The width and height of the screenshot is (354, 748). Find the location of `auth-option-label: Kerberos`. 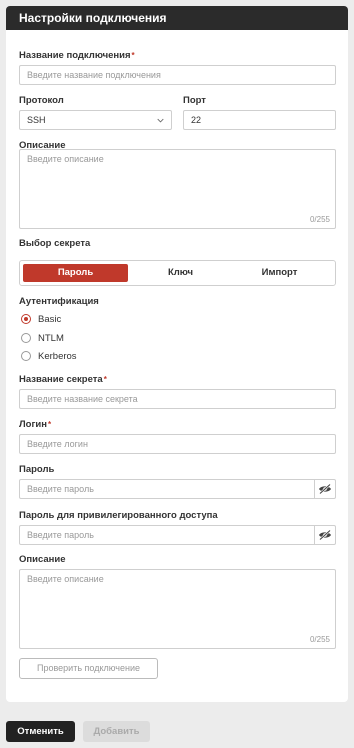

auth-option-label: Kerberos is located at coordinates (57, 356).